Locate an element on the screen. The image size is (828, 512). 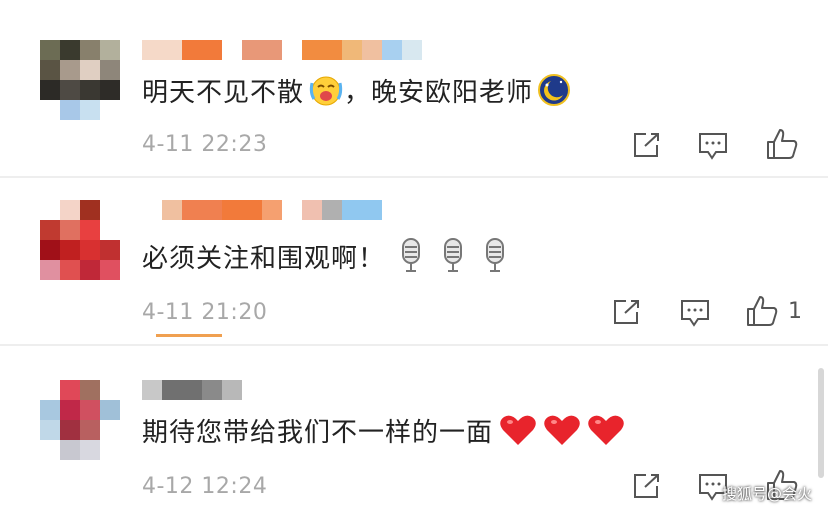
comment-text: 期待您带给我们不一样的一面 is located at coordinates (383, 430).